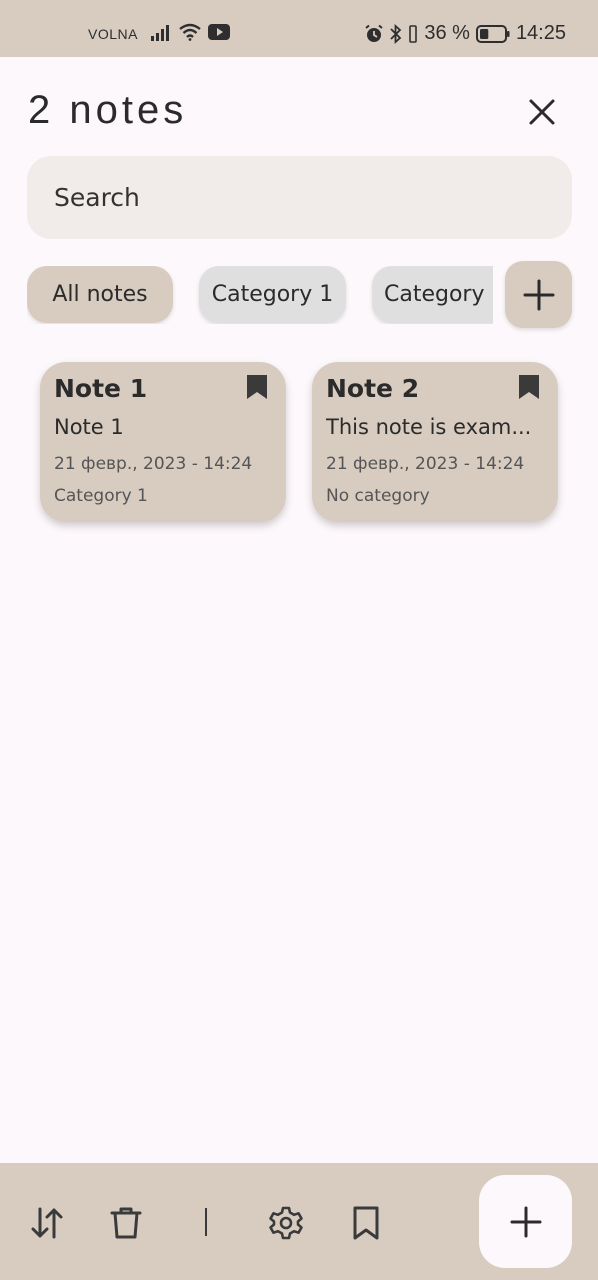 This screenshot has height=1280, width=598. I want to click on clock: 14:25, so click(540, 33).